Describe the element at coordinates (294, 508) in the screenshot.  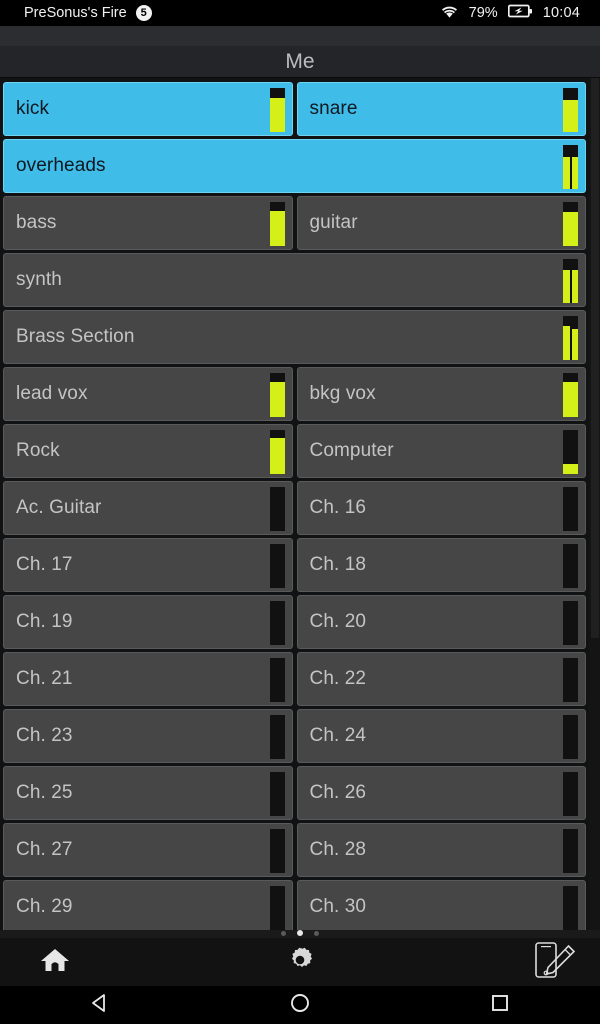
I see `channel-row-line: Ac. Guitar Ch. 16` at that location.